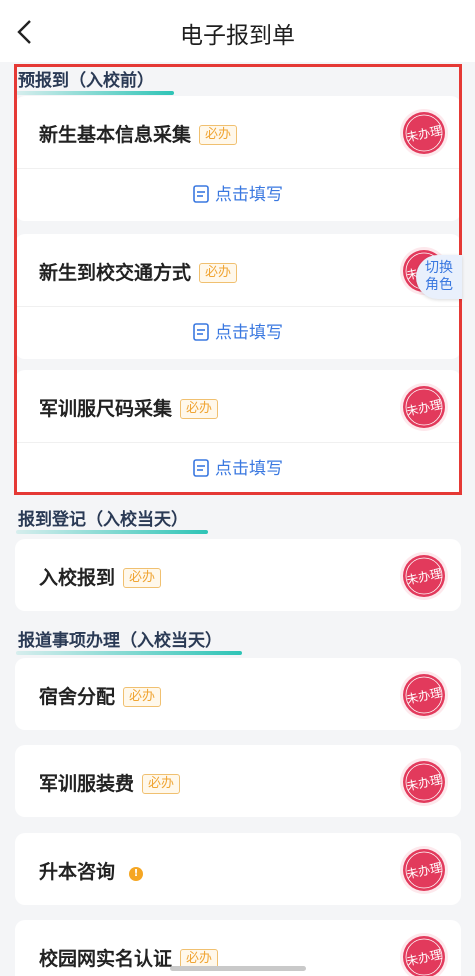 The height and width of the screenshot is (976, 475). Describe the element at coordinates (106, 959) in the screenshot. I see `task-name: 校园网实名认证` at that location.